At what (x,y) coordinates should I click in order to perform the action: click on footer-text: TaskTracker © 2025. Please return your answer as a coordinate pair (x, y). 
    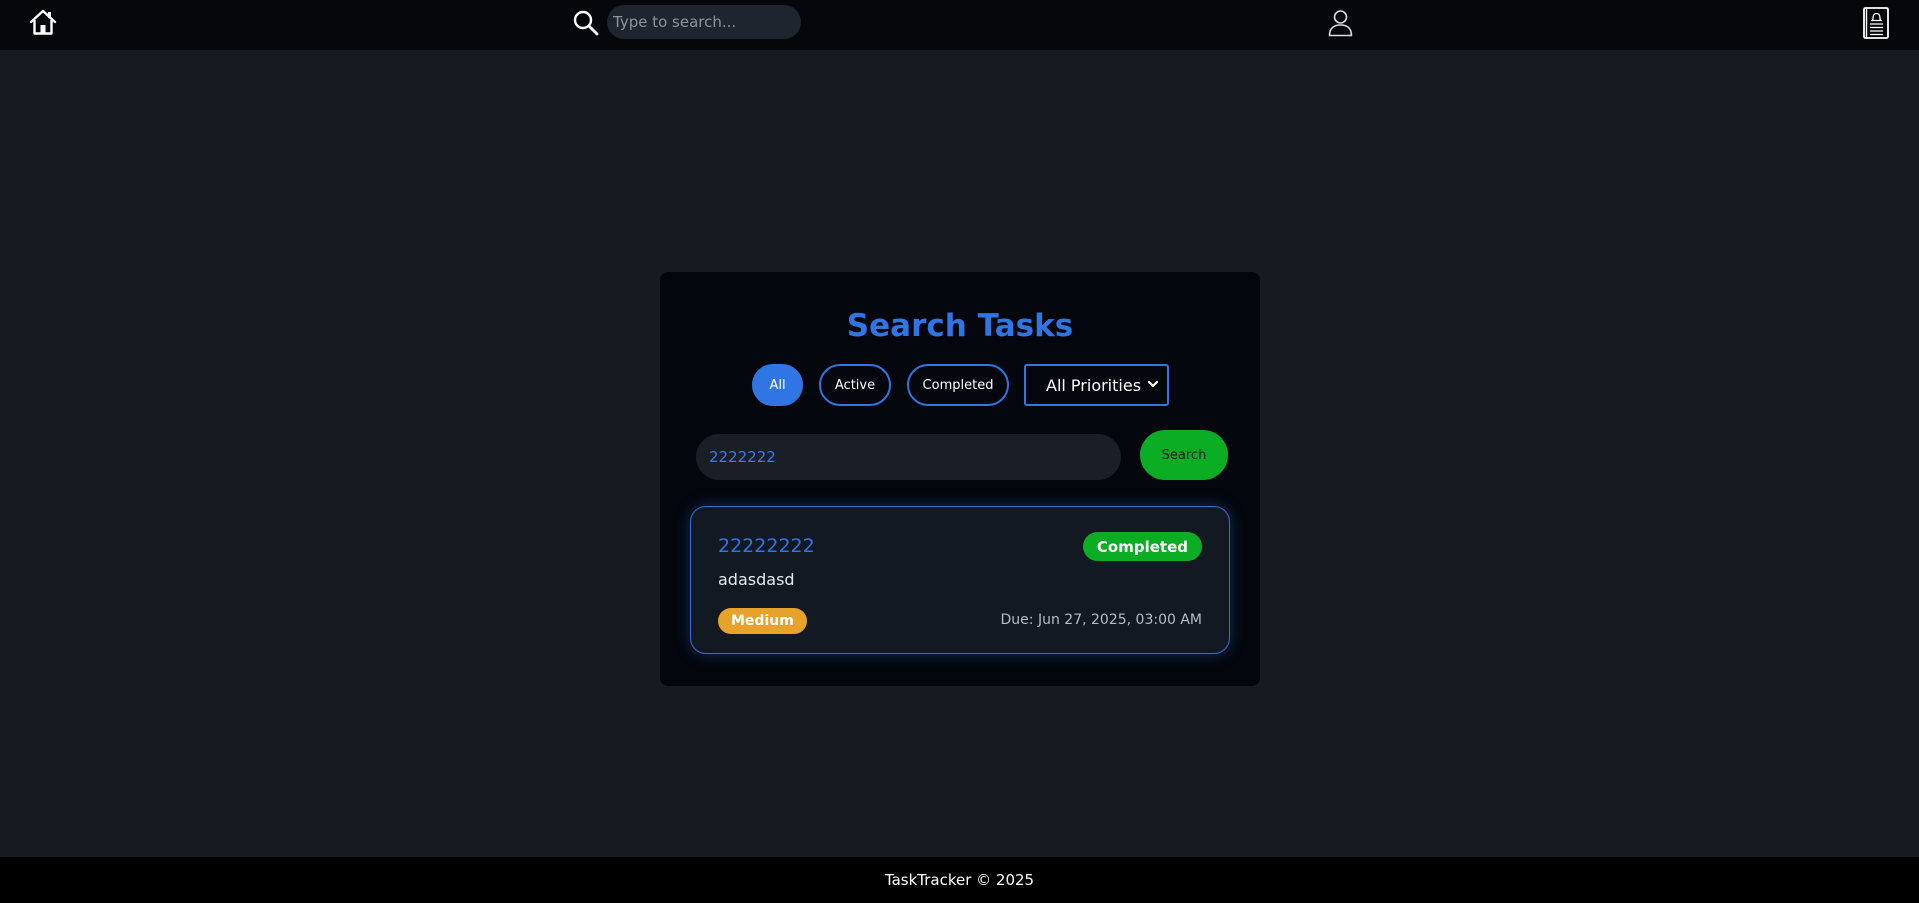
    Looking at the image, I should click on (959, 880).